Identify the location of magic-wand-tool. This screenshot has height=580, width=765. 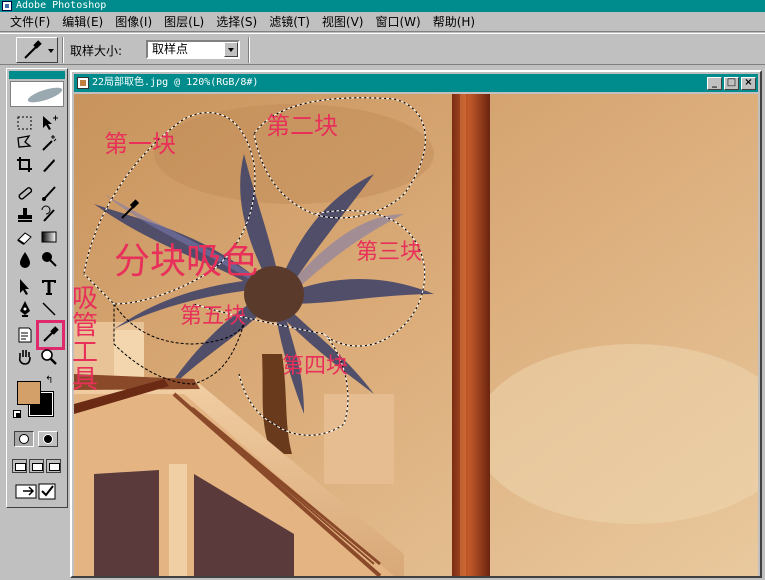
(49, 143).